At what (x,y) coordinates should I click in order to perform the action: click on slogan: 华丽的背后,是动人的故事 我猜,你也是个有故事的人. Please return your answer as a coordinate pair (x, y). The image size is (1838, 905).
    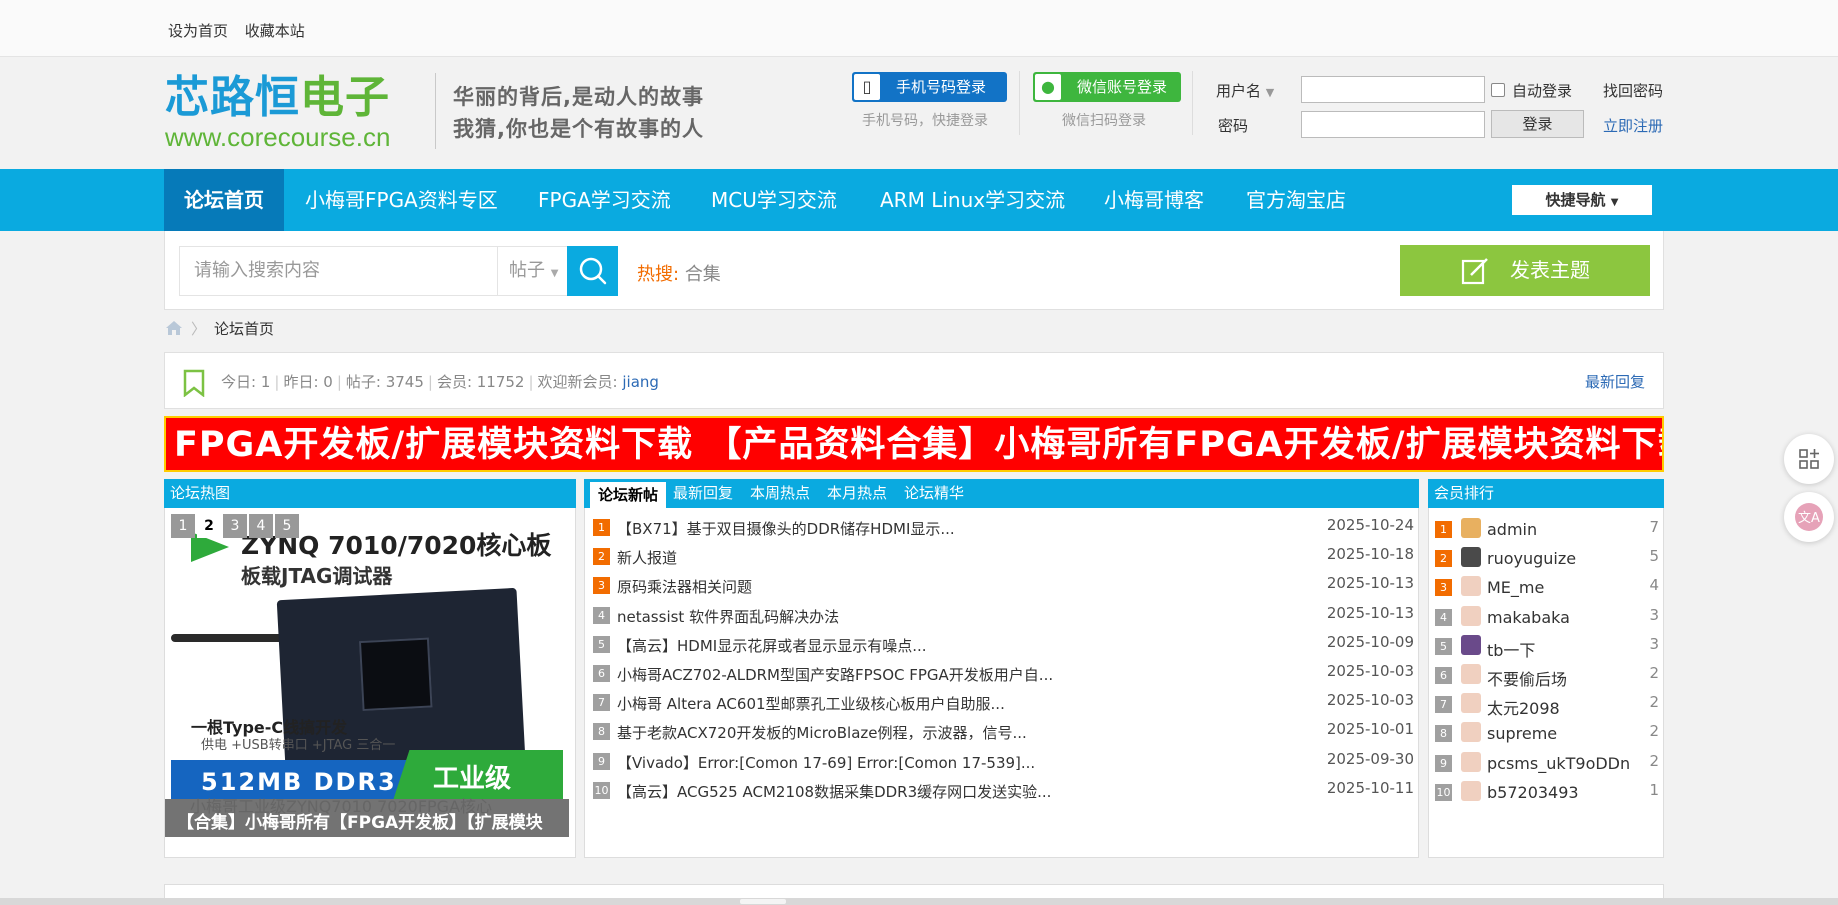
    Looking at the image, I should click on (578, 113).